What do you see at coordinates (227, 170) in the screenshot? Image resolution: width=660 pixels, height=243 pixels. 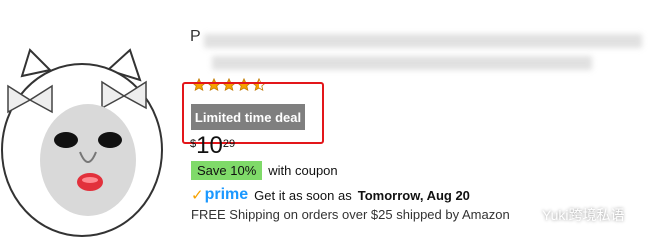 I see `coupon-badge: Save 10%` at bounding box center [227, 170].